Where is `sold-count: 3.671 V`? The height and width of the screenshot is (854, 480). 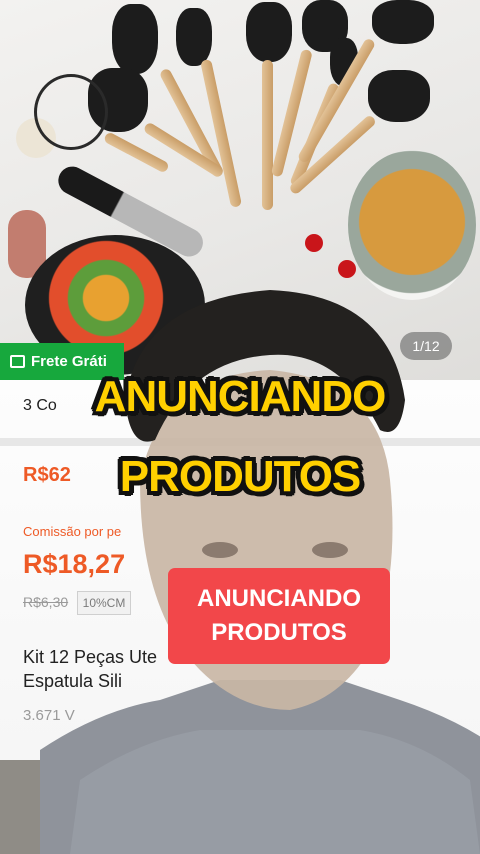
sold-count: 3.671 V is located at coordinates (49, 715).